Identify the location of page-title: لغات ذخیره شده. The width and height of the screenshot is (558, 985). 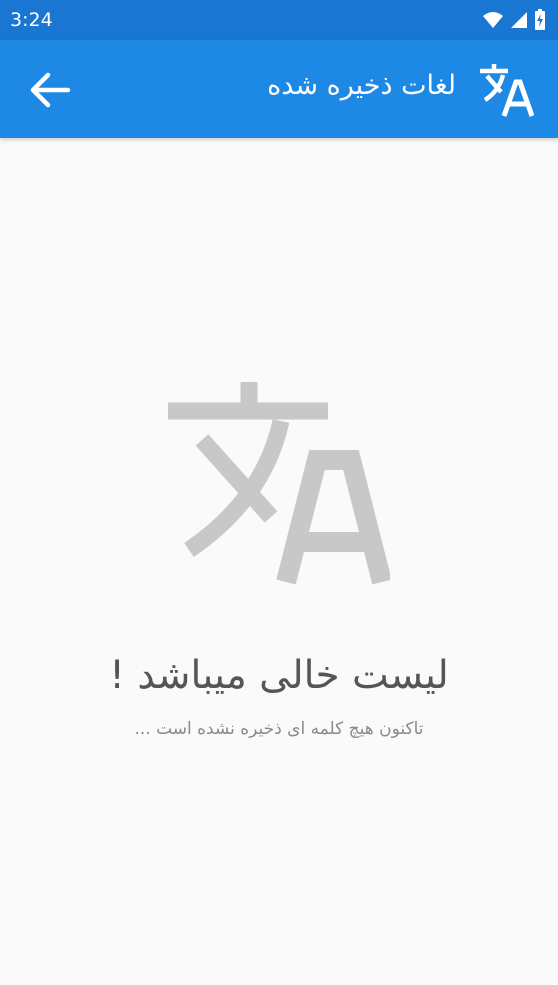
(361, 85).